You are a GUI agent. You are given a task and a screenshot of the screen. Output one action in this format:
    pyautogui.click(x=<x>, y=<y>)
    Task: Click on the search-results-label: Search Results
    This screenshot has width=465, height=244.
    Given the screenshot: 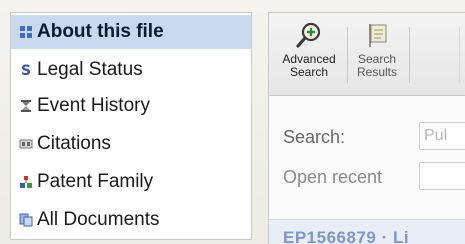 What is the action you would take?
    pyautogui.click(x=376, y=65)
    